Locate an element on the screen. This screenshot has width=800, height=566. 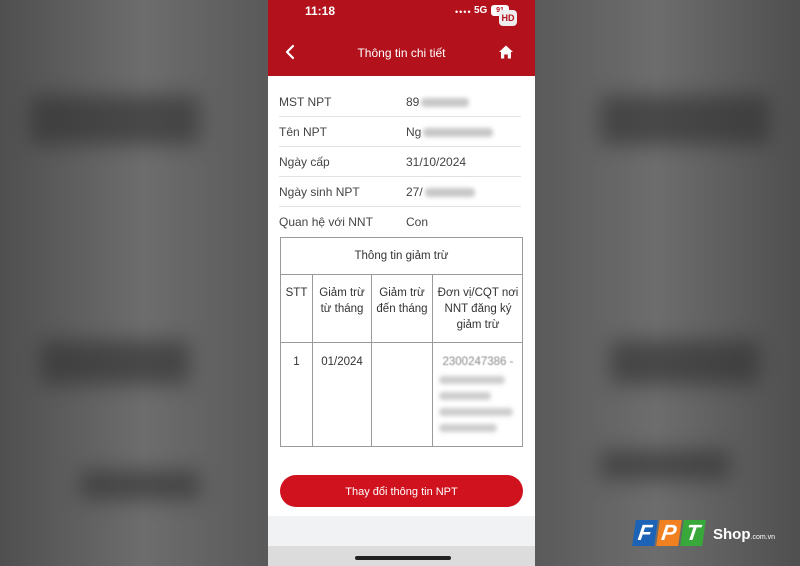
logo-letter-f: F is located at coordinates (645, 533).